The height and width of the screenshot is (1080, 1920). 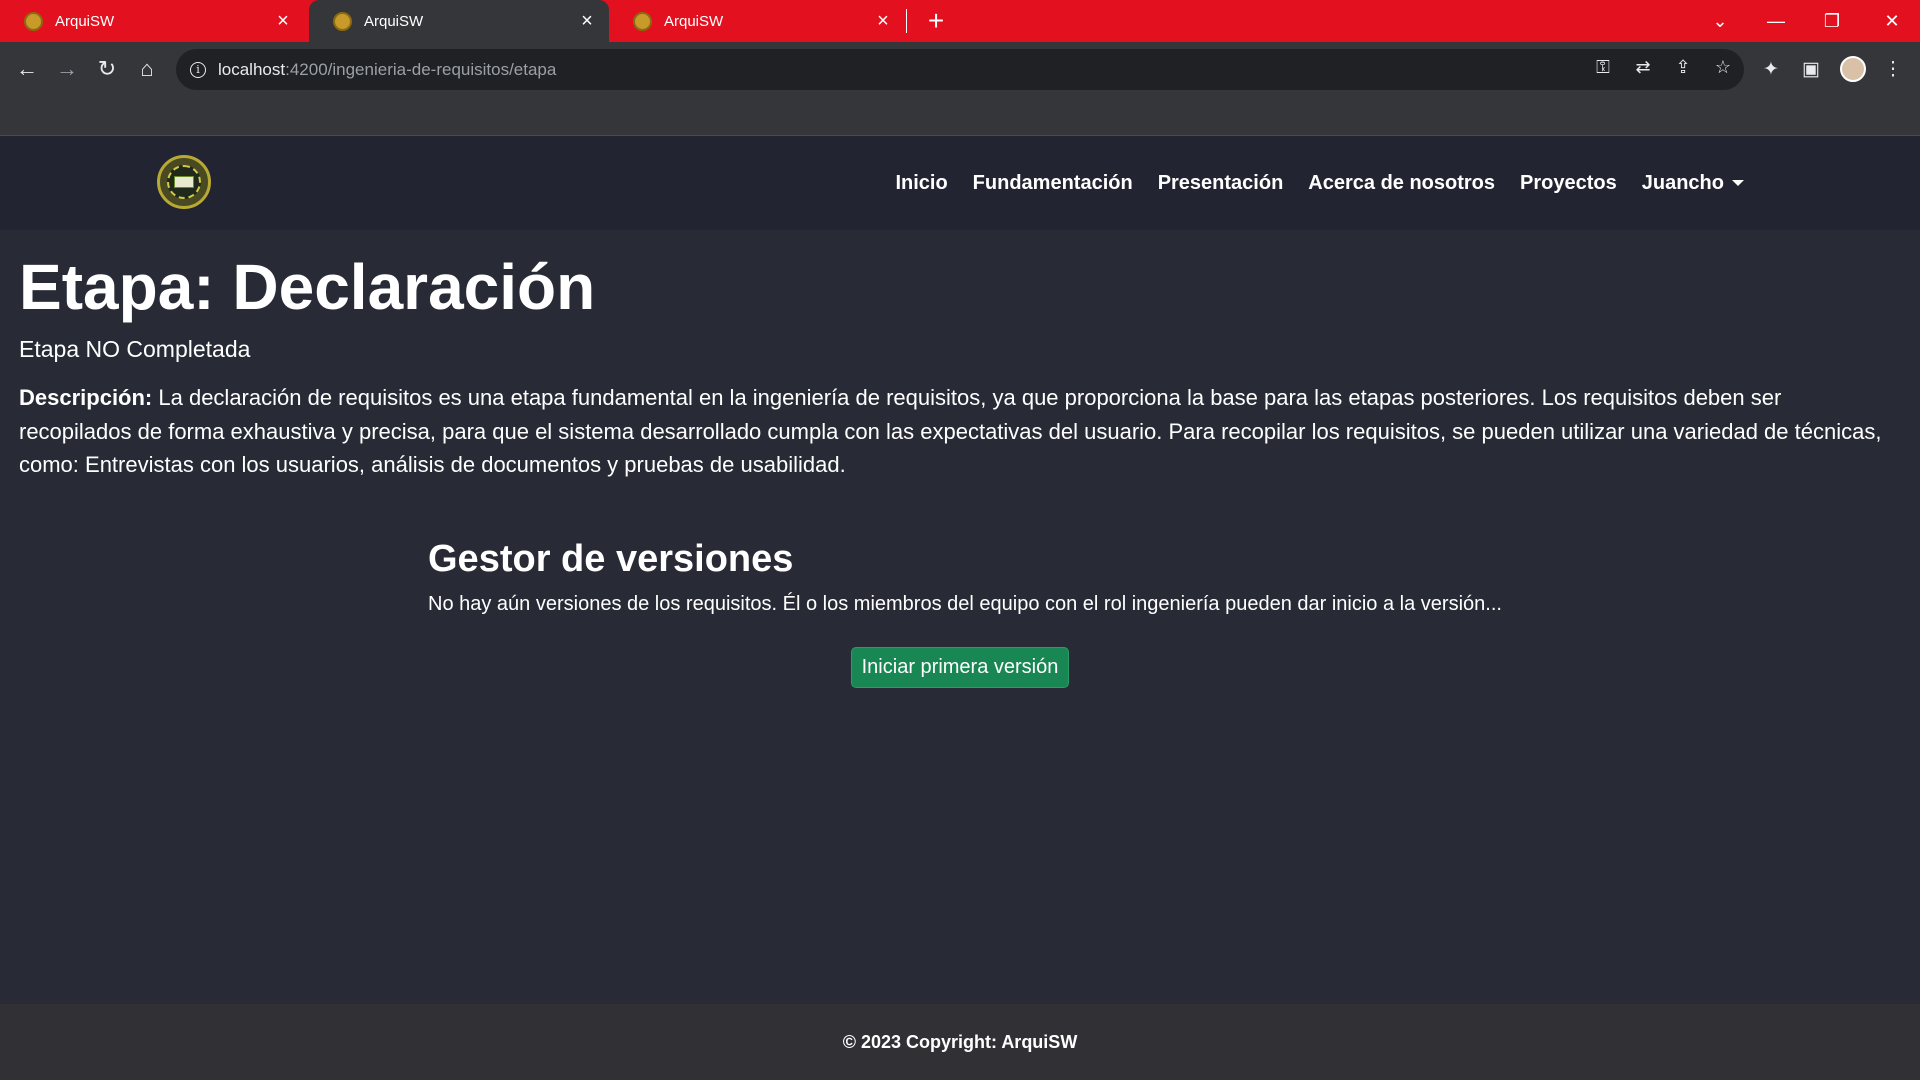 I want to click on nav-link-fundamentacion: Fundamentación, so click(x=1053, y=183).